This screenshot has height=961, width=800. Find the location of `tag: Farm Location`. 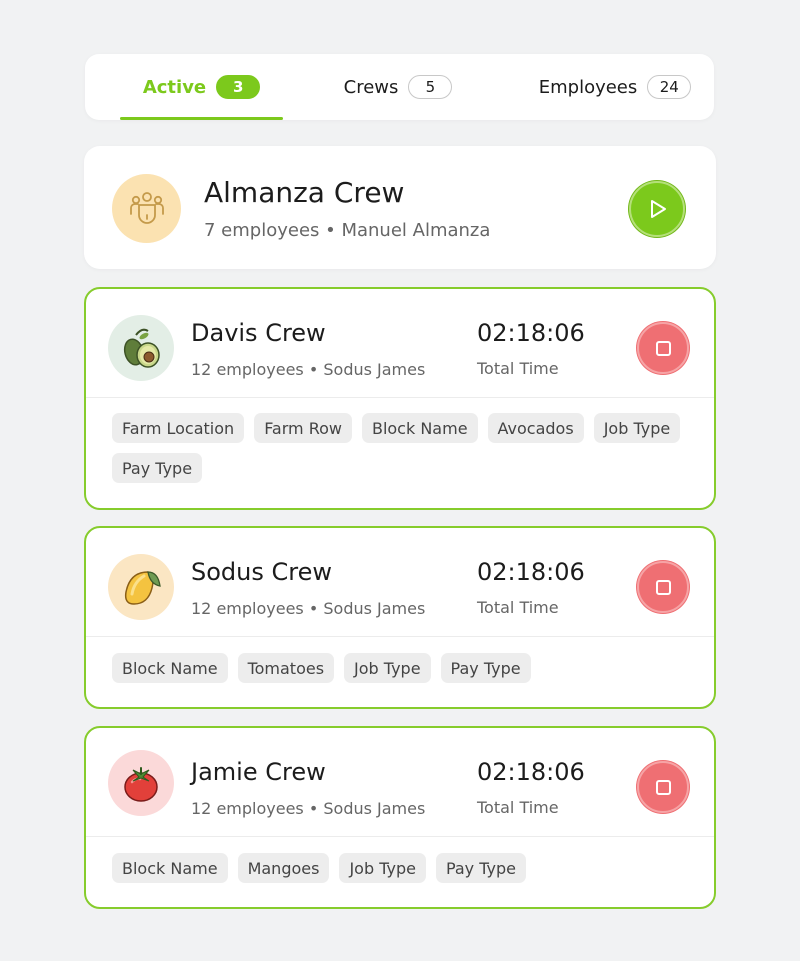

tag: Farm Location is located at coordinates (178, 428).